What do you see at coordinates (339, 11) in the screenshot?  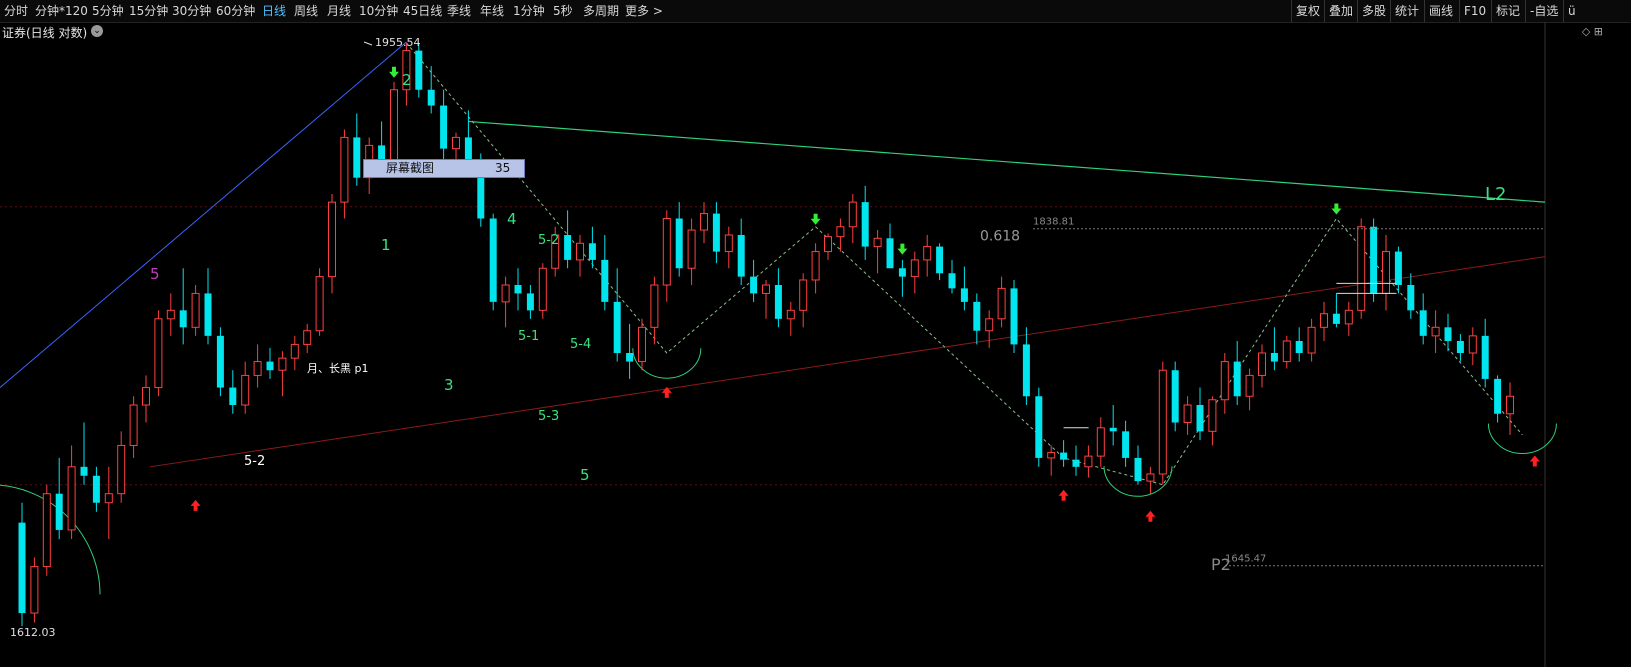 I see `tab-8: 月线` at bounding box center [339, 11].